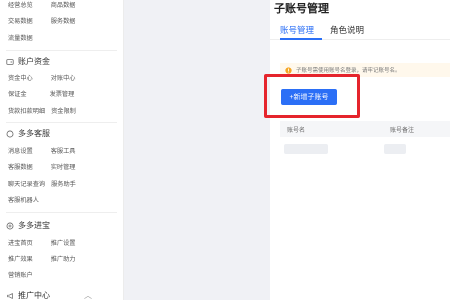 The image size is (450, 300). I want to click on column-header-account-note: 账号备注, so click(402, 131).